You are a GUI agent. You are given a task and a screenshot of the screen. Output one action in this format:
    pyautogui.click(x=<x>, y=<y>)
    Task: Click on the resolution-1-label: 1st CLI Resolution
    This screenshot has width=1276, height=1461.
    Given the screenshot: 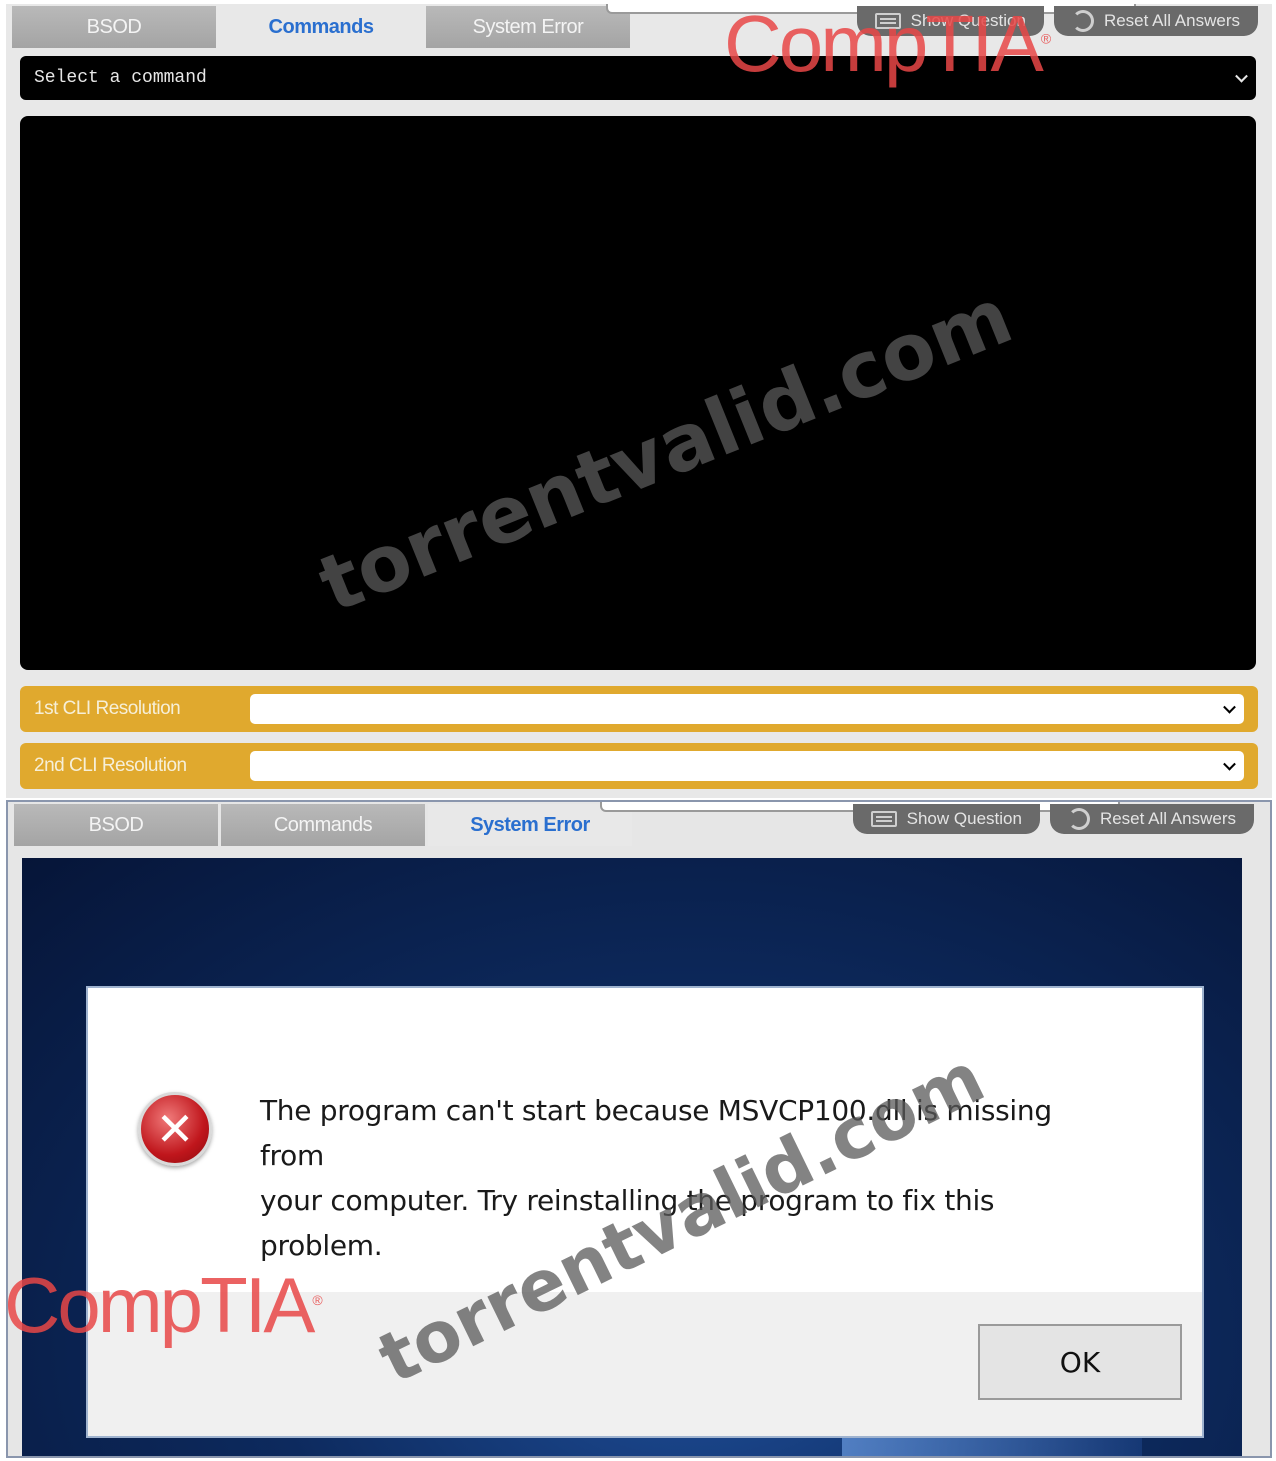 What is the action you would take?
    pyautogui.click(x=107, y=708)
    